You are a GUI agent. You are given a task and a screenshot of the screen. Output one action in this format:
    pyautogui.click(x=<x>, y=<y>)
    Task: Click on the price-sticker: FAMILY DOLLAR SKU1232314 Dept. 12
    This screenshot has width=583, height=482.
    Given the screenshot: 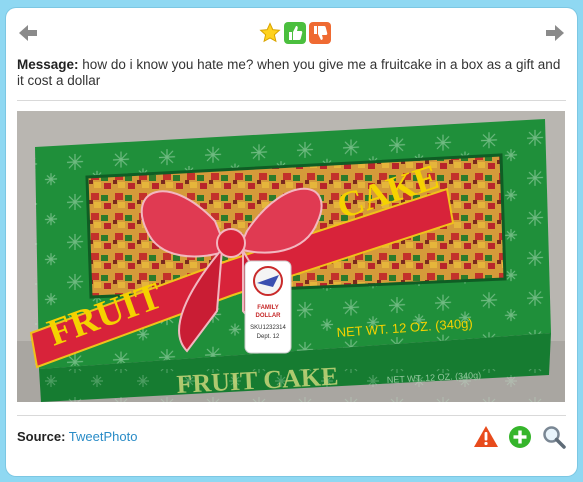 What is the action you would take?
    pyautogui.click(x=268, y=307)
    